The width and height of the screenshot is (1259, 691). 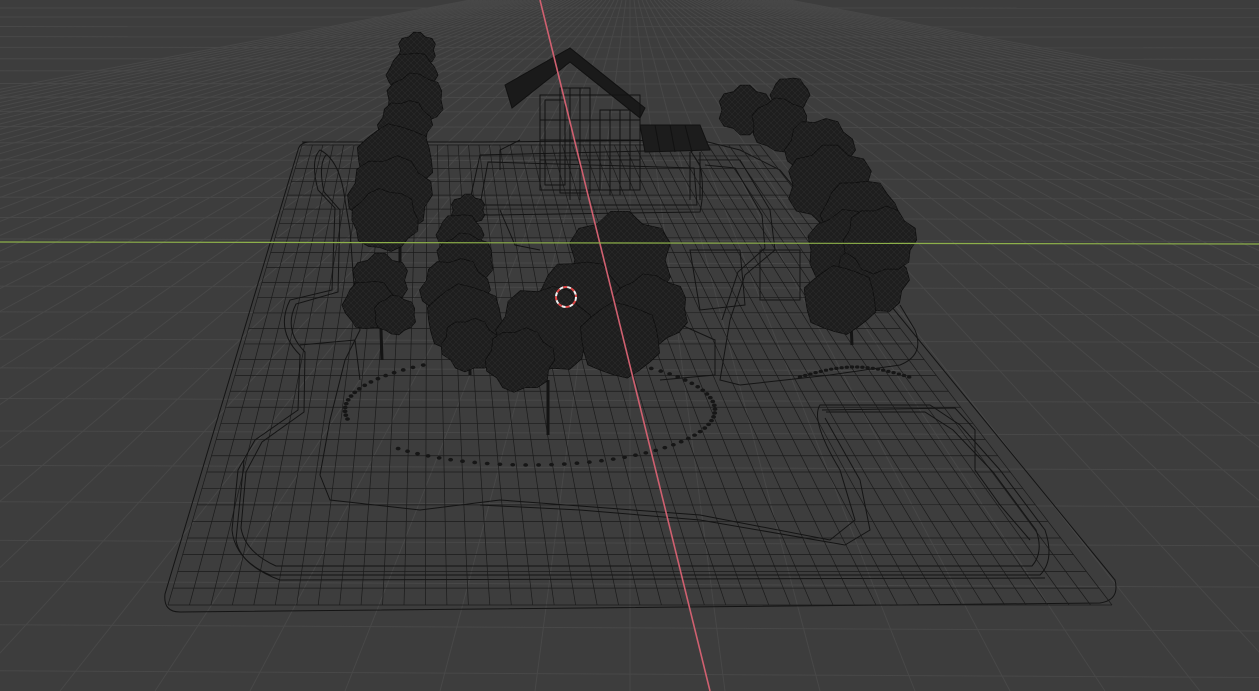 What do you see at coordinates (840, 300) in the screenshot?
I see `tree-foliage-mesh` at bounding box center [840, 300].